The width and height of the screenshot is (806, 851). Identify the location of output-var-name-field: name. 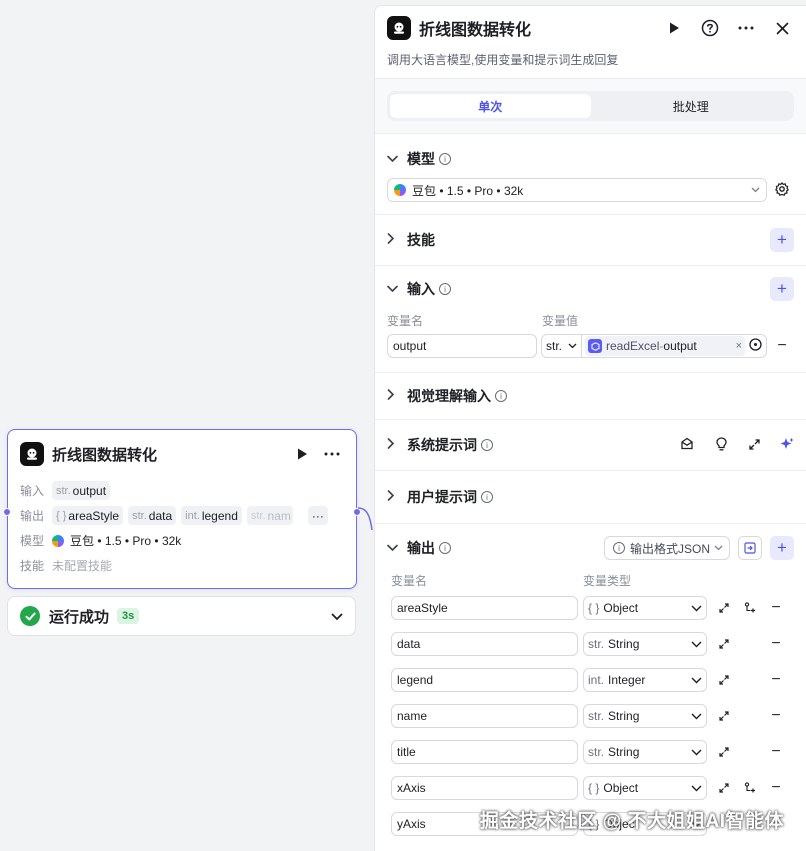
(484, 716).